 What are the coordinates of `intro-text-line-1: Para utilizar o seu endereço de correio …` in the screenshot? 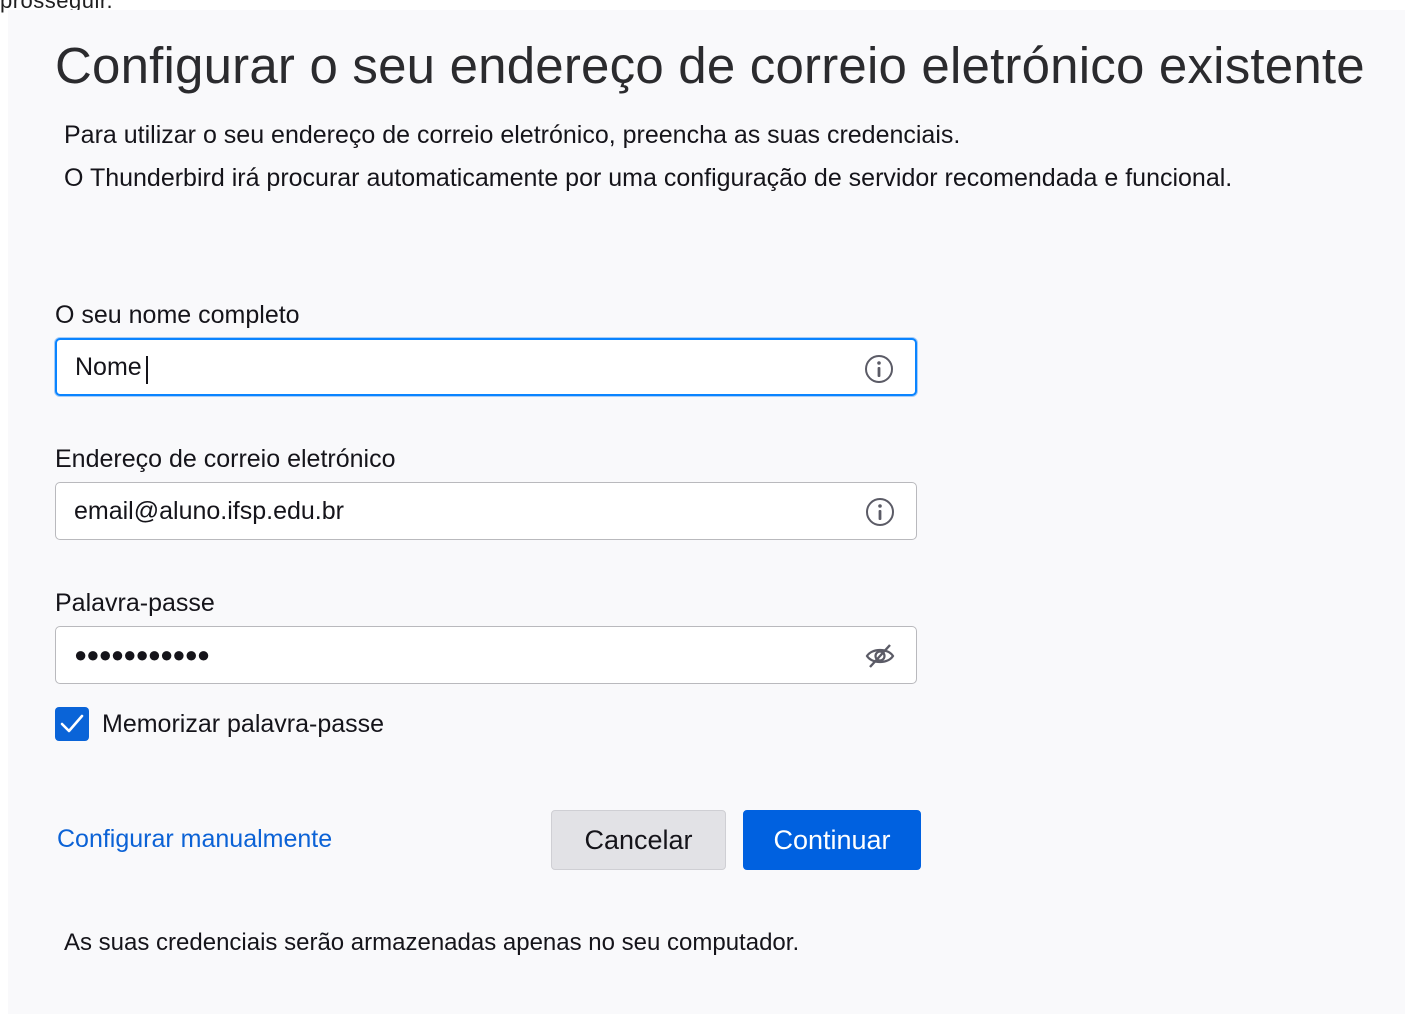 It's located at (512, 135).